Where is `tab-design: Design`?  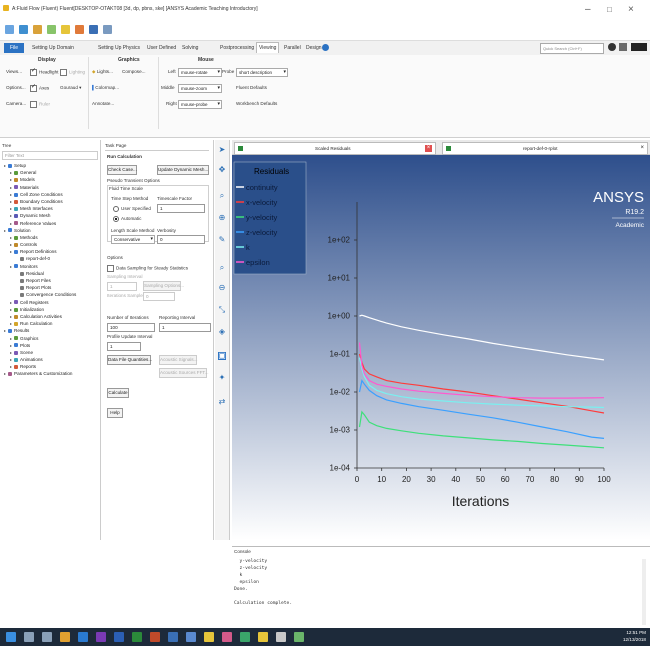 tab-design: Design is located at coordinates (314, 48).